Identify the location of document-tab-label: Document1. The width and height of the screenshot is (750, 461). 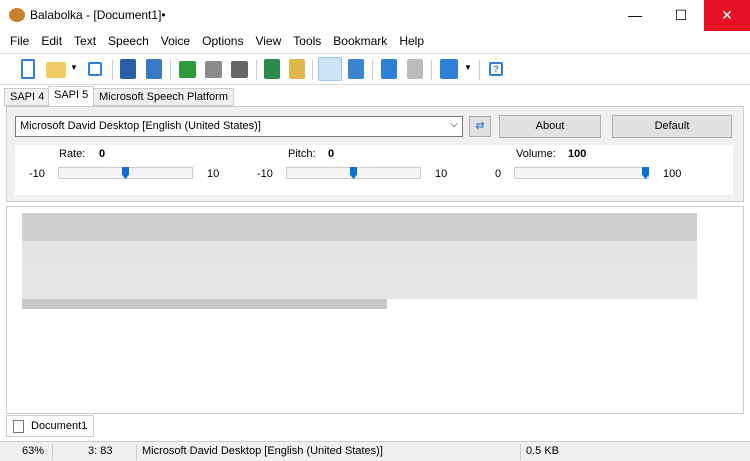
(59, 426).